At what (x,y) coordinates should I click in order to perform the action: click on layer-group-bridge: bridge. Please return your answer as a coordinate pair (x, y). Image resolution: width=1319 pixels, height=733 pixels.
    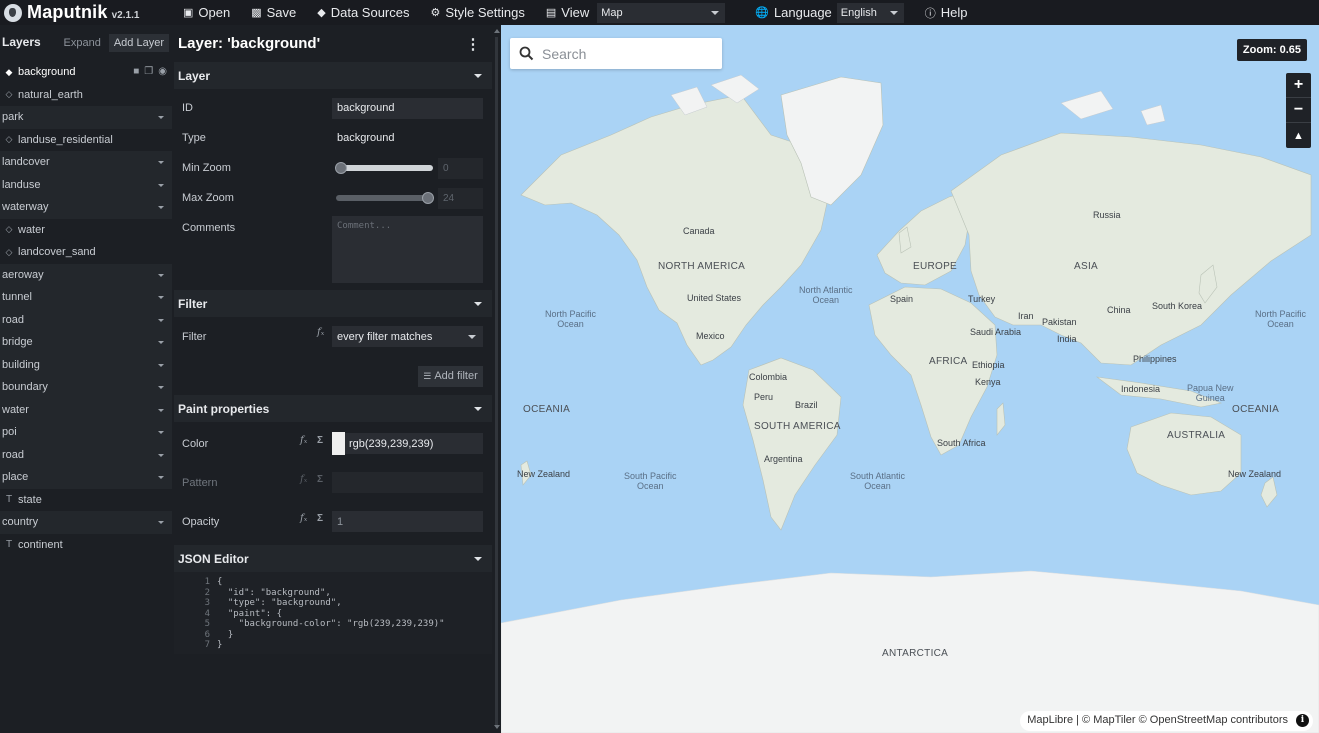
    Looking at the image, I should click on (86, 342).